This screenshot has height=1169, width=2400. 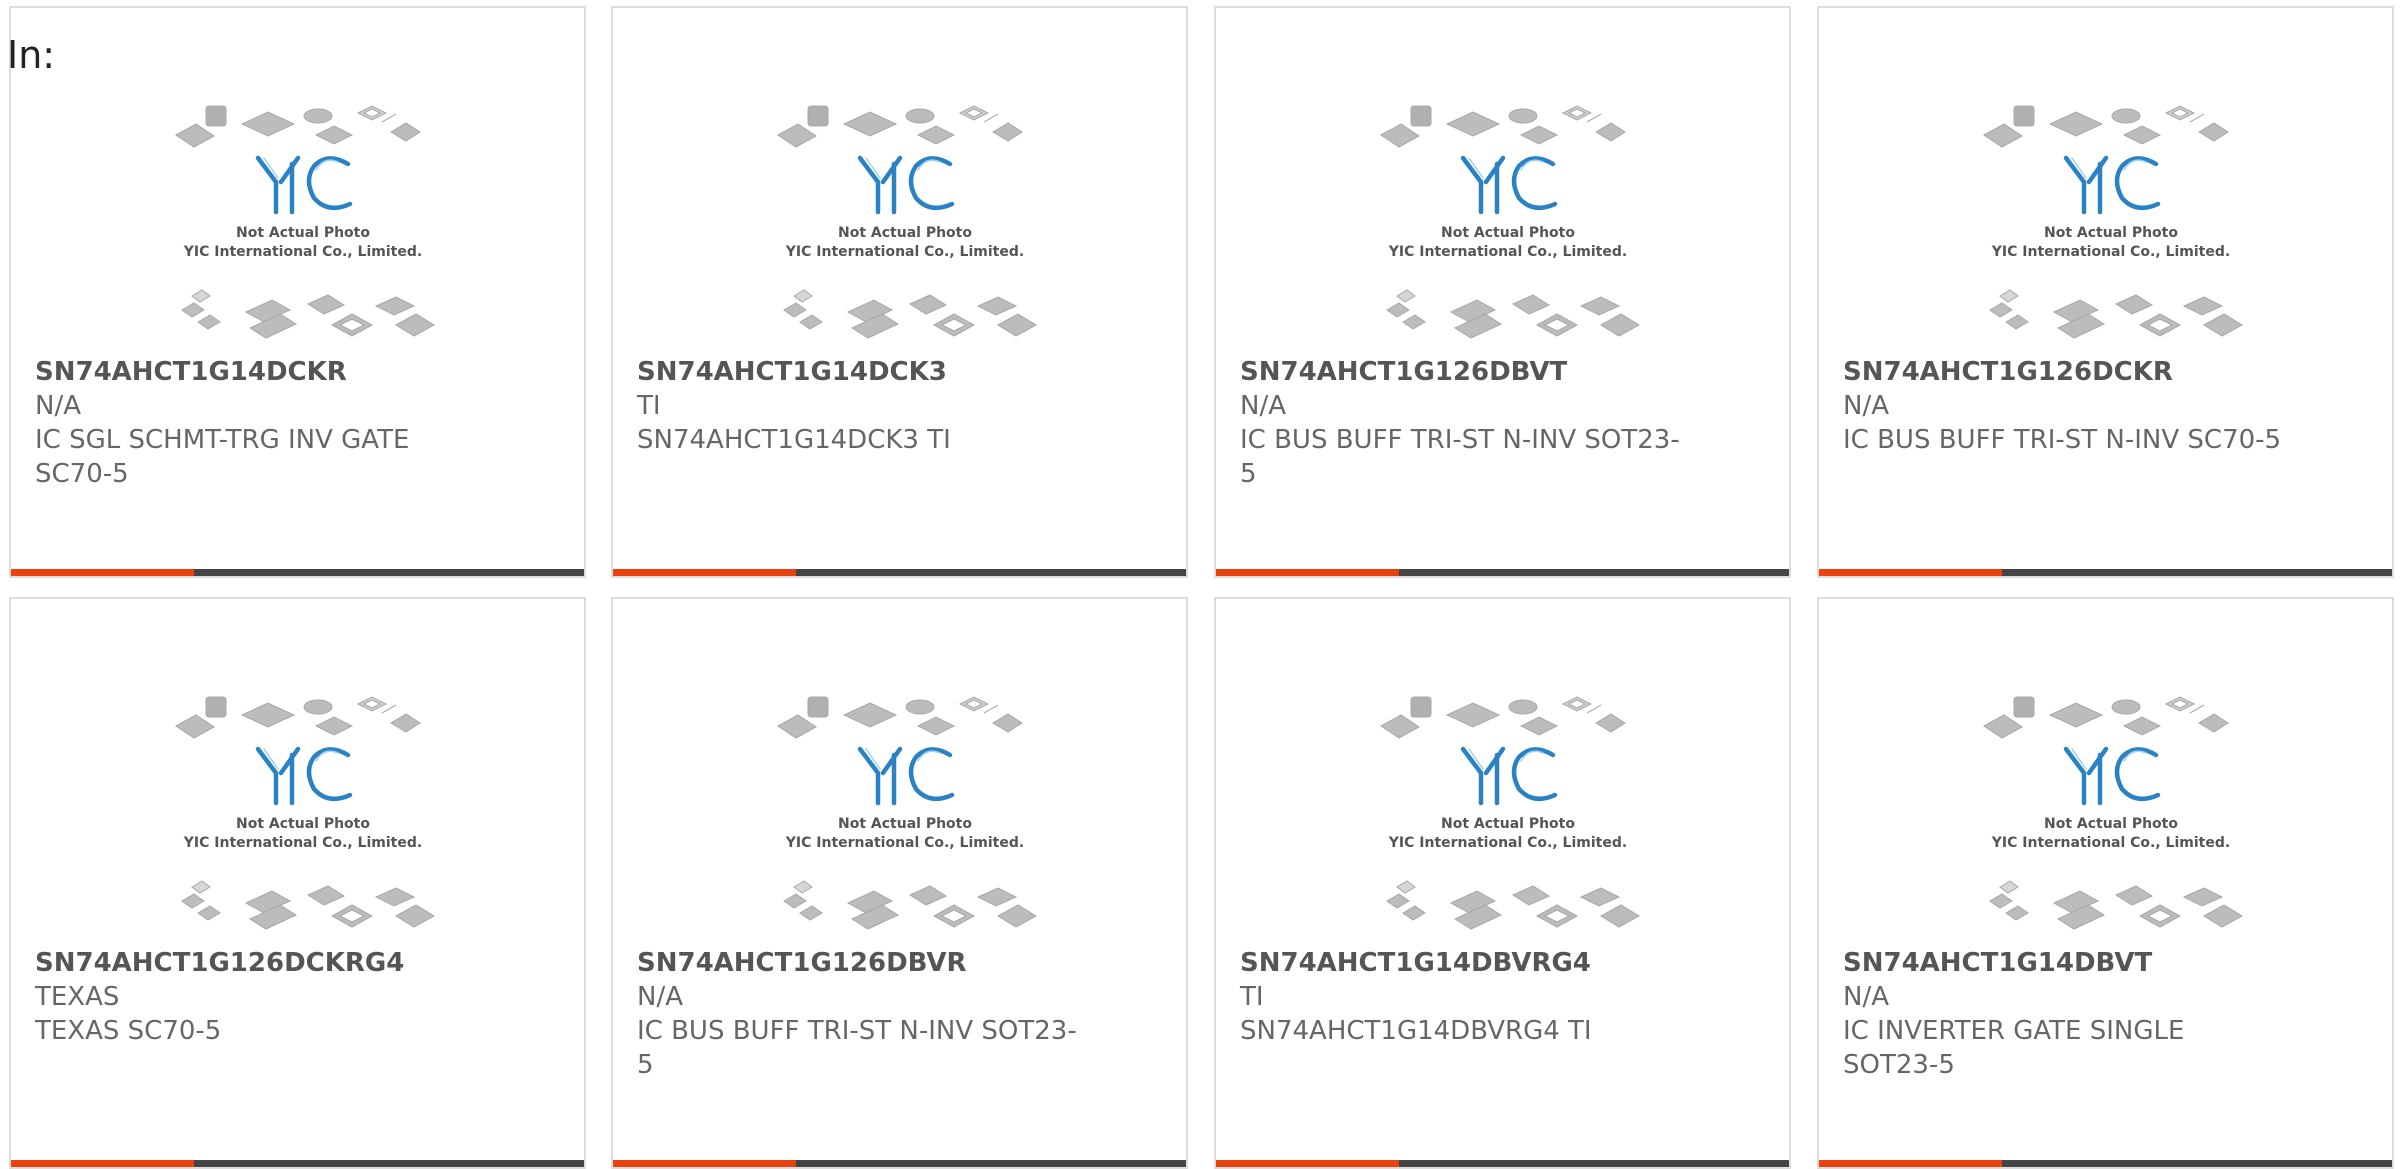 I want to click on part-number-link: SN74AHCT1G14DBVT, so click(x=2063, y=963).